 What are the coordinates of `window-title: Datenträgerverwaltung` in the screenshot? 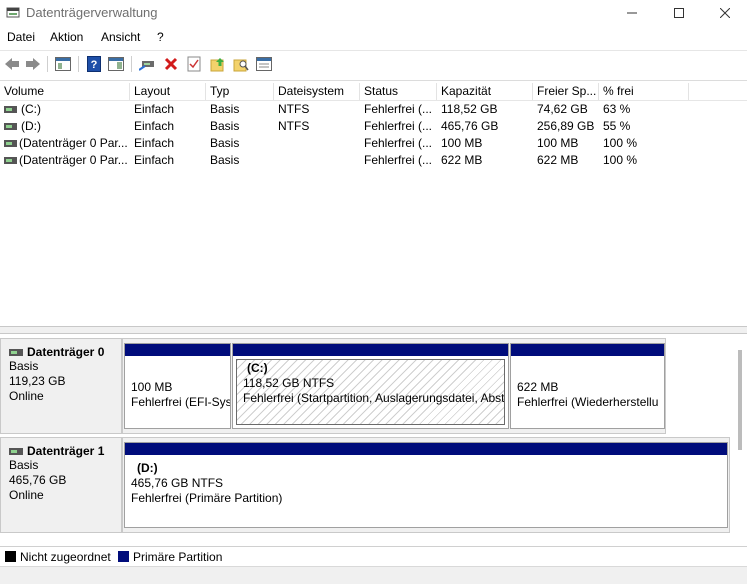 It's located at (92, 12).